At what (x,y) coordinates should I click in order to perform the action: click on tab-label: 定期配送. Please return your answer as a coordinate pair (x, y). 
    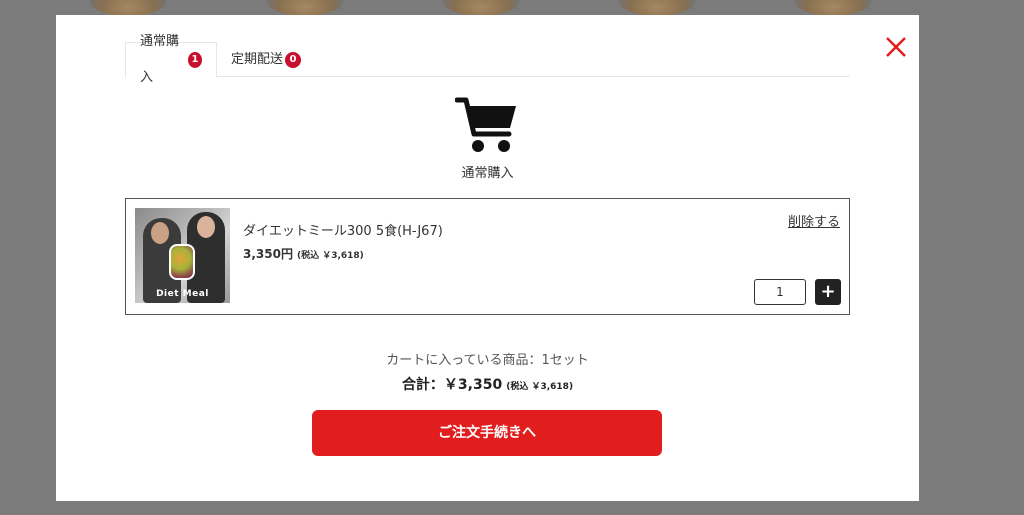
    Looking at the image, I should click on (257, 59).